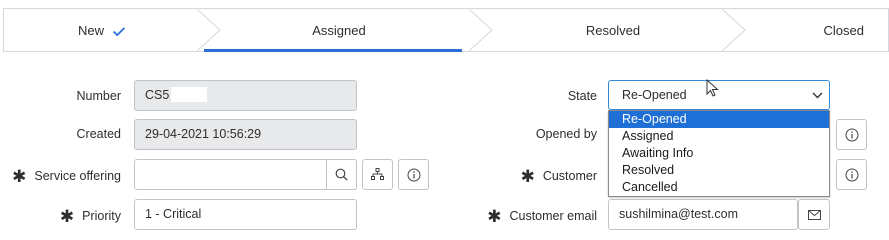  I want to click on customer-label: ✱ Customer, so click(558, 175).